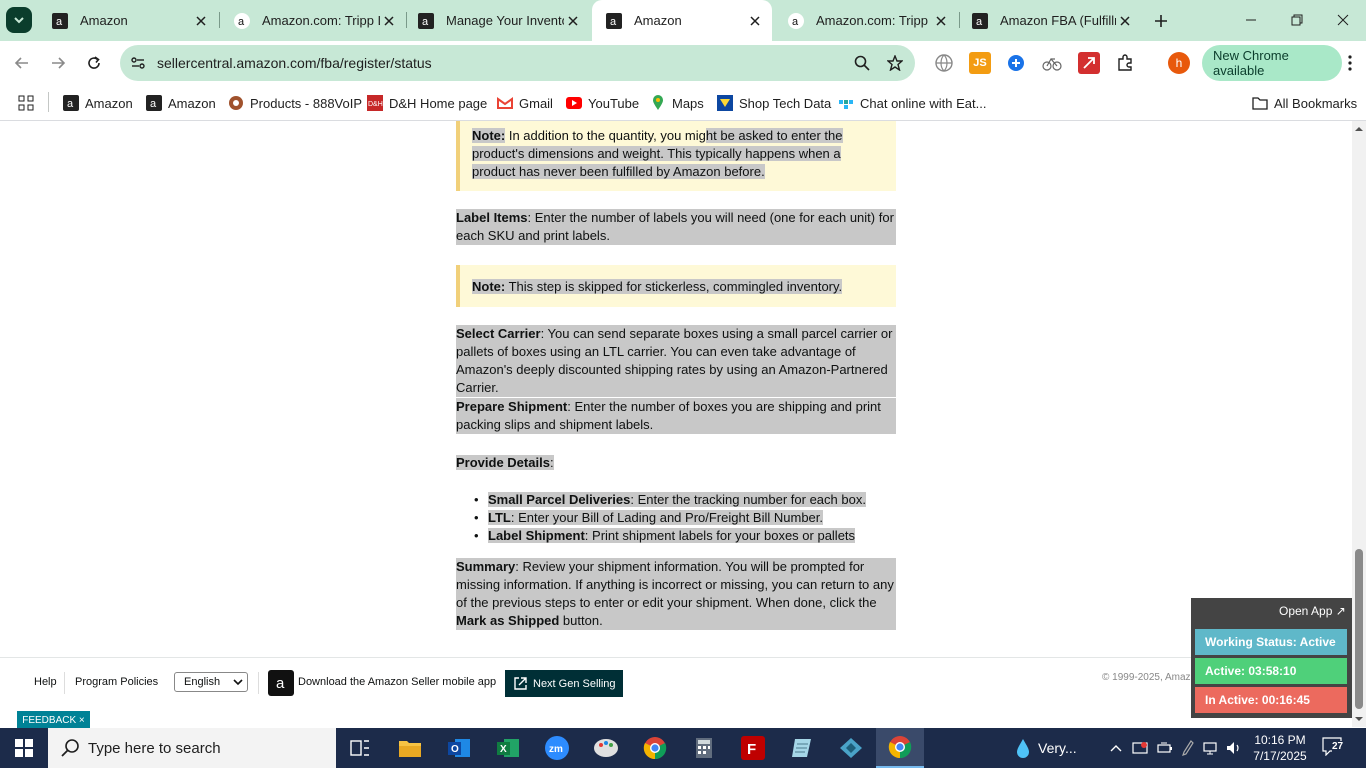 The width and height of the screenshot is (1366, 768). What do you see at coordinates (1050, 20) in the screenshot?
I see `tab-amazon-fba: a Amazon FBA (Fulfillm` at bounding box center [1050, 20].